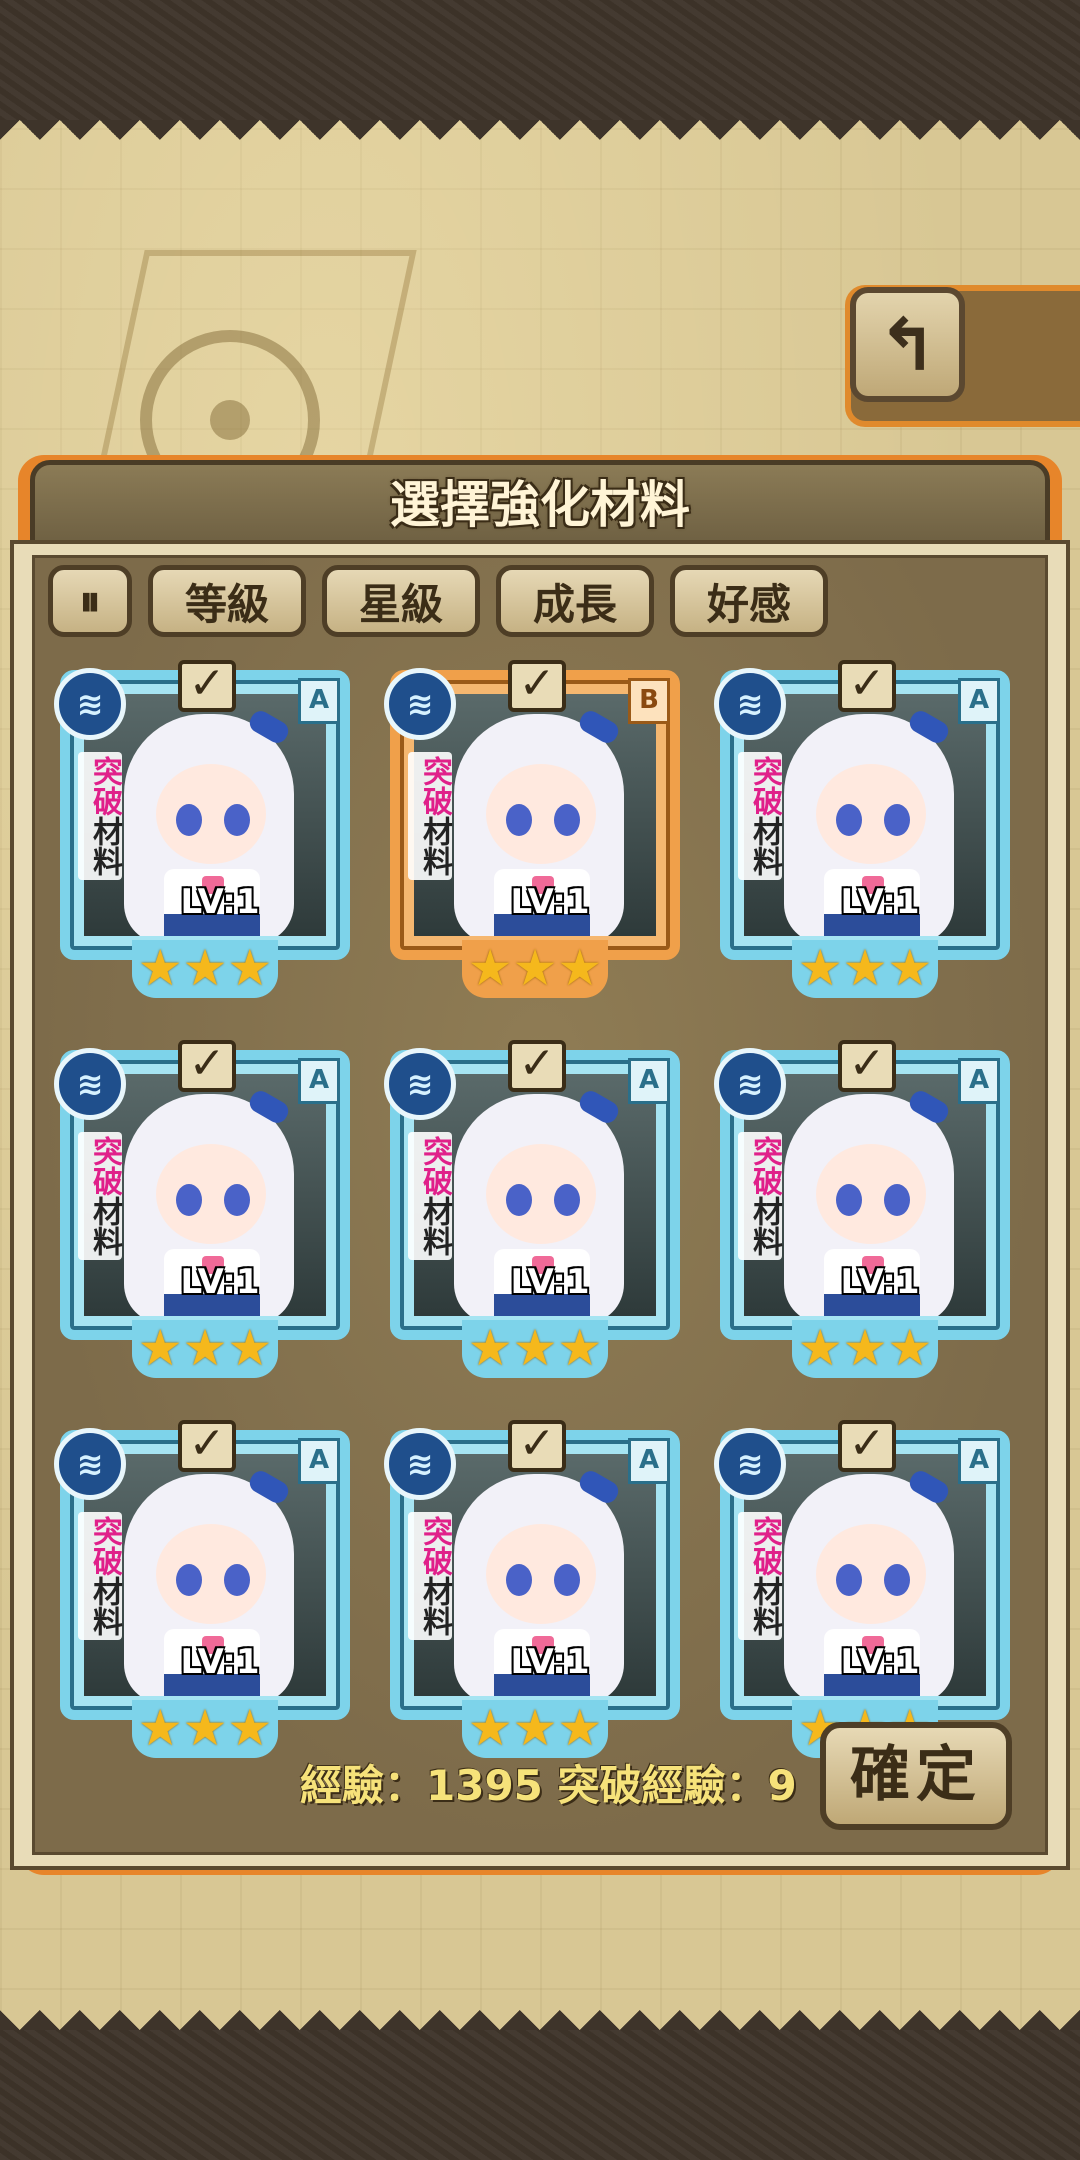 The height and width of the screenshot is (2160, 1080). I want to click on filter-bar: ⏸ 等級 星級 成長 好感, so click(438, 605).